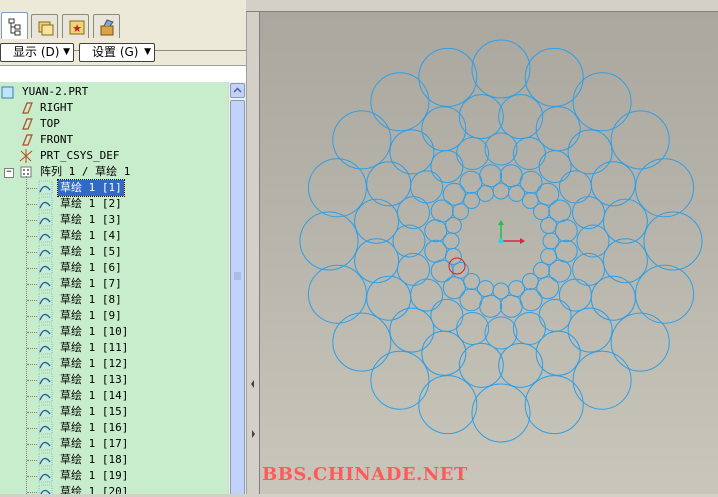 This screenshot has height=497, width=718. I want to click on grip-icon, so click(237, 276).